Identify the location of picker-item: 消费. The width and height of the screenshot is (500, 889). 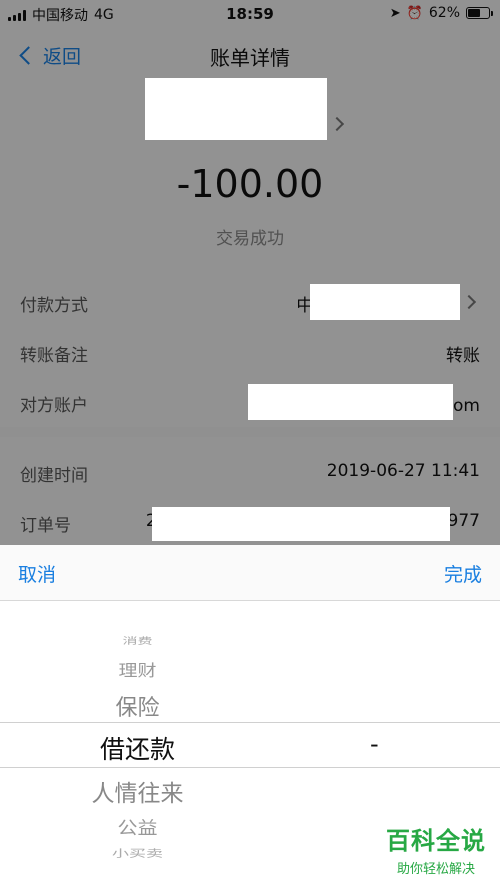
(137, 640).